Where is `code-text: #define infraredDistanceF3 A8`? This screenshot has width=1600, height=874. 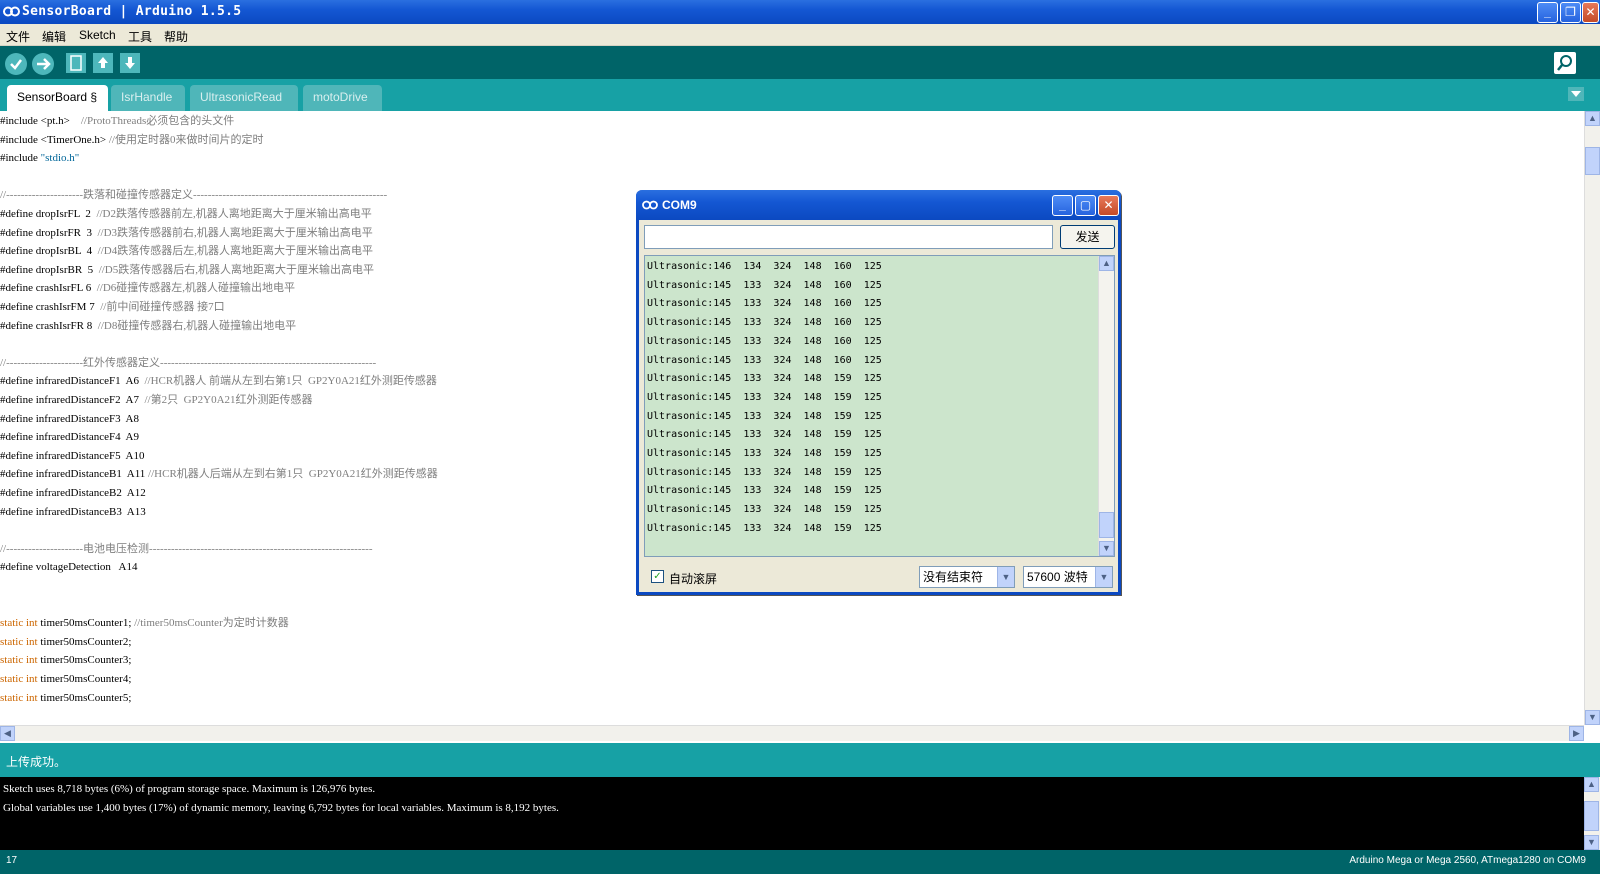
code-text: #define infraredDistanceF3 A8 is located at coordinates (69, 418).